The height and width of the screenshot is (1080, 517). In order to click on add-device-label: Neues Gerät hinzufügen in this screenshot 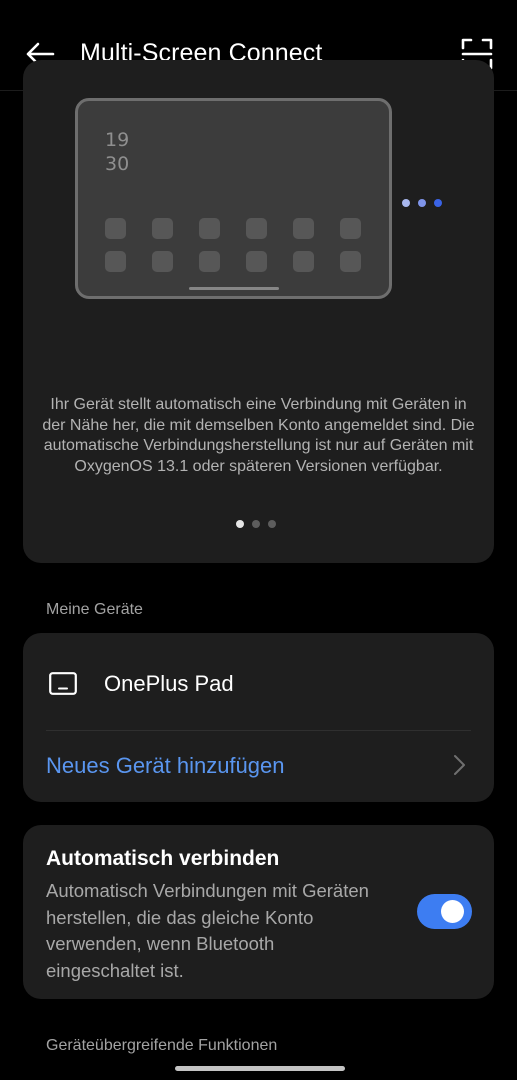, I will do `click(165, 765)`.